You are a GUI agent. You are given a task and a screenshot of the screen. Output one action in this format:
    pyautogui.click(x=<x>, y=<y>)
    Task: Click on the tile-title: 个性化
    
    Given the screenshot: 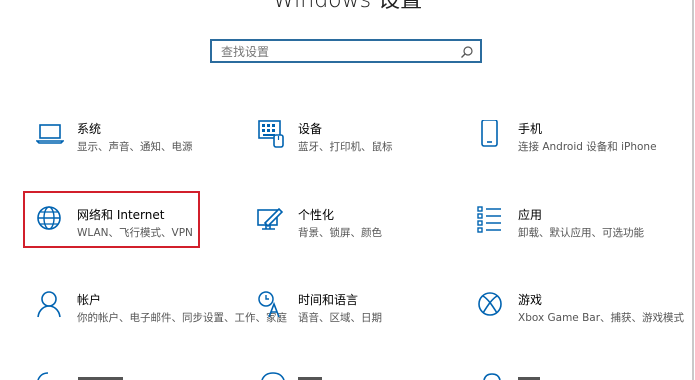 What is the action you would take?
    pyautogui.click(x=316, y=215)
    